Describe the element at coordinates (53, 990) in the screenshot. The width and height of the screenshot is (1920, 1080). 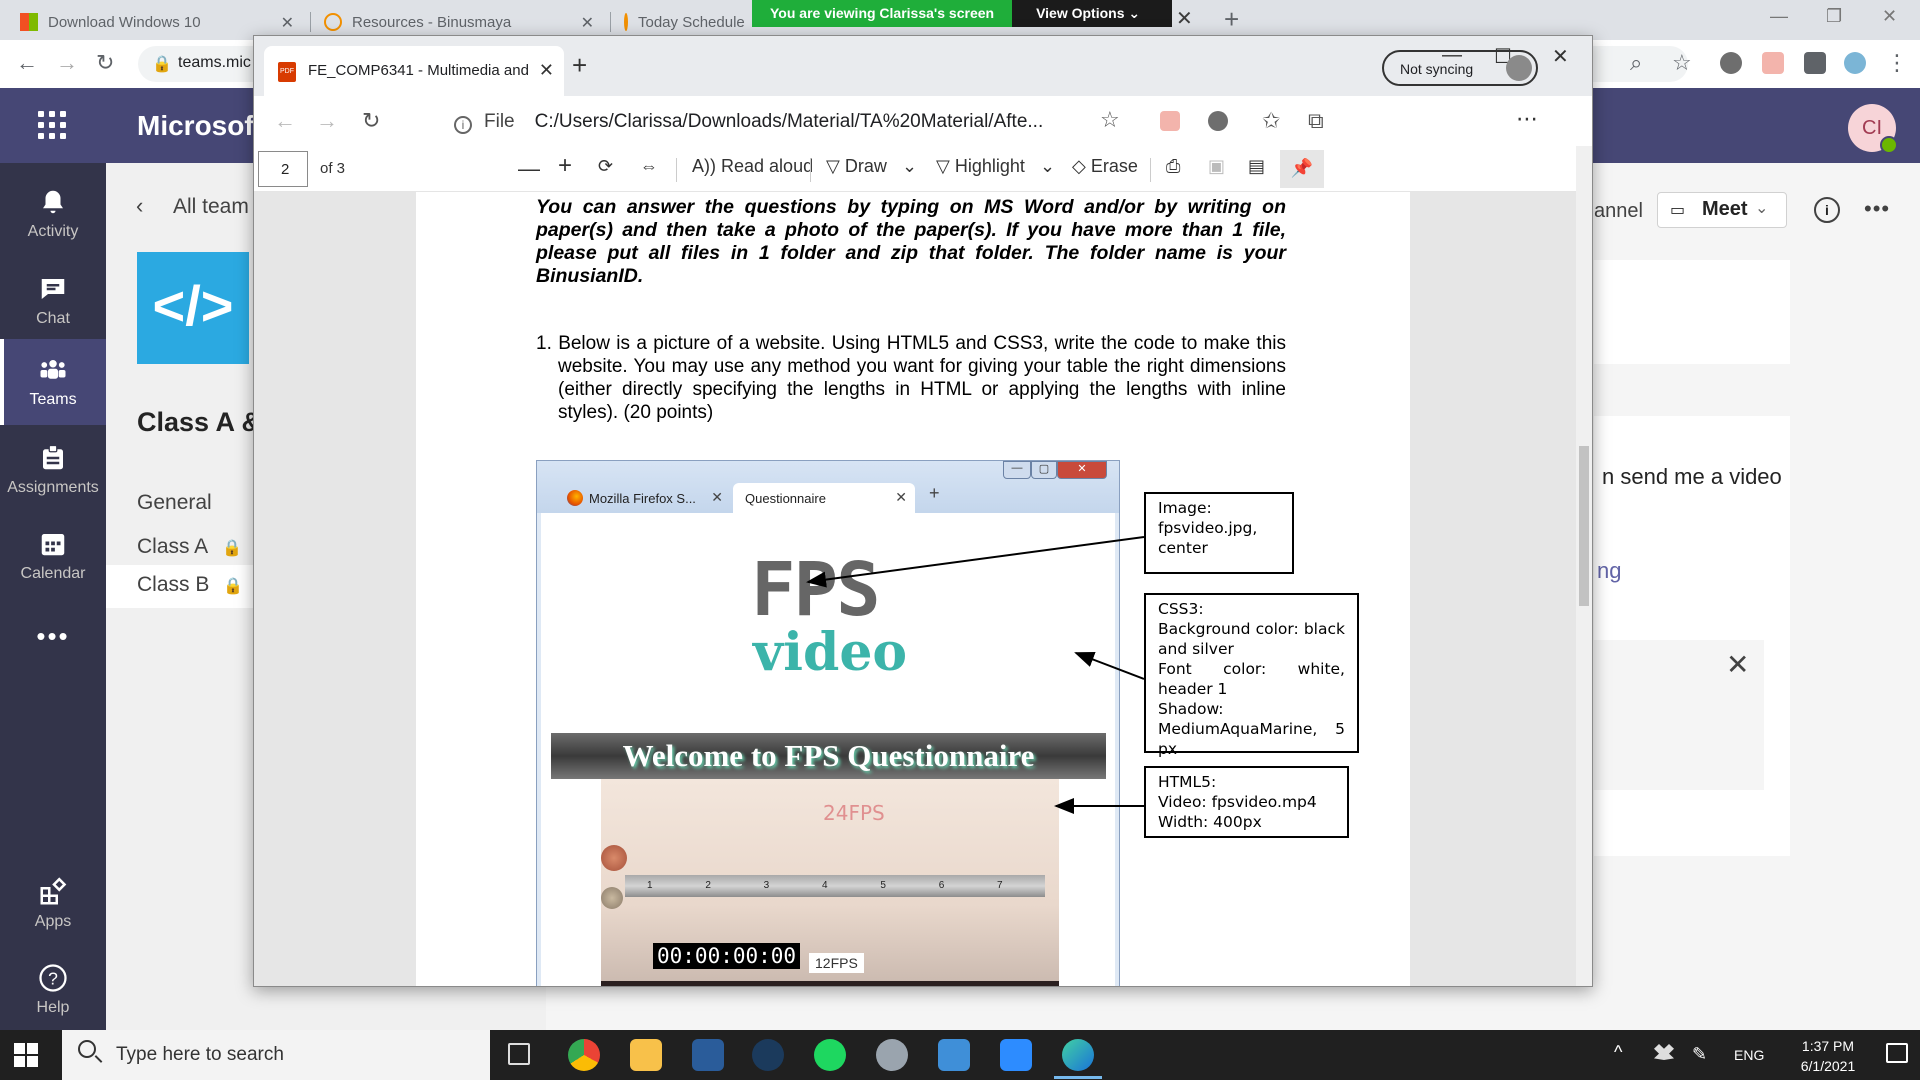
I see `rail-item-help: ? Help` at that location.